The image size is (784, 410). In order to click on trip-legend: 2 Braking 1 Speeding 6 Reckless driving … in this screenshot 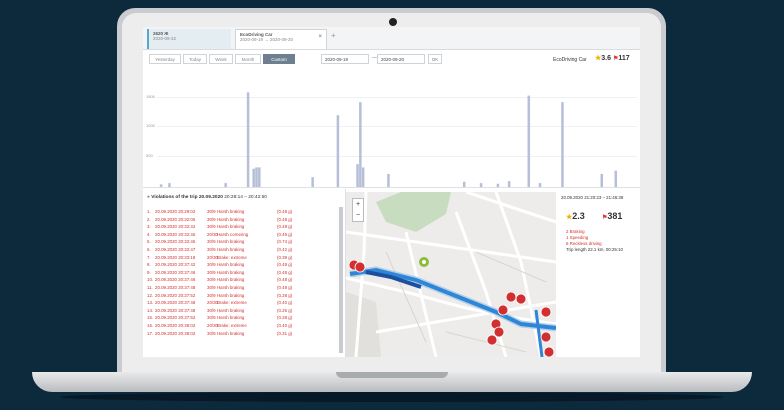, I will do `click(594, 241)`.